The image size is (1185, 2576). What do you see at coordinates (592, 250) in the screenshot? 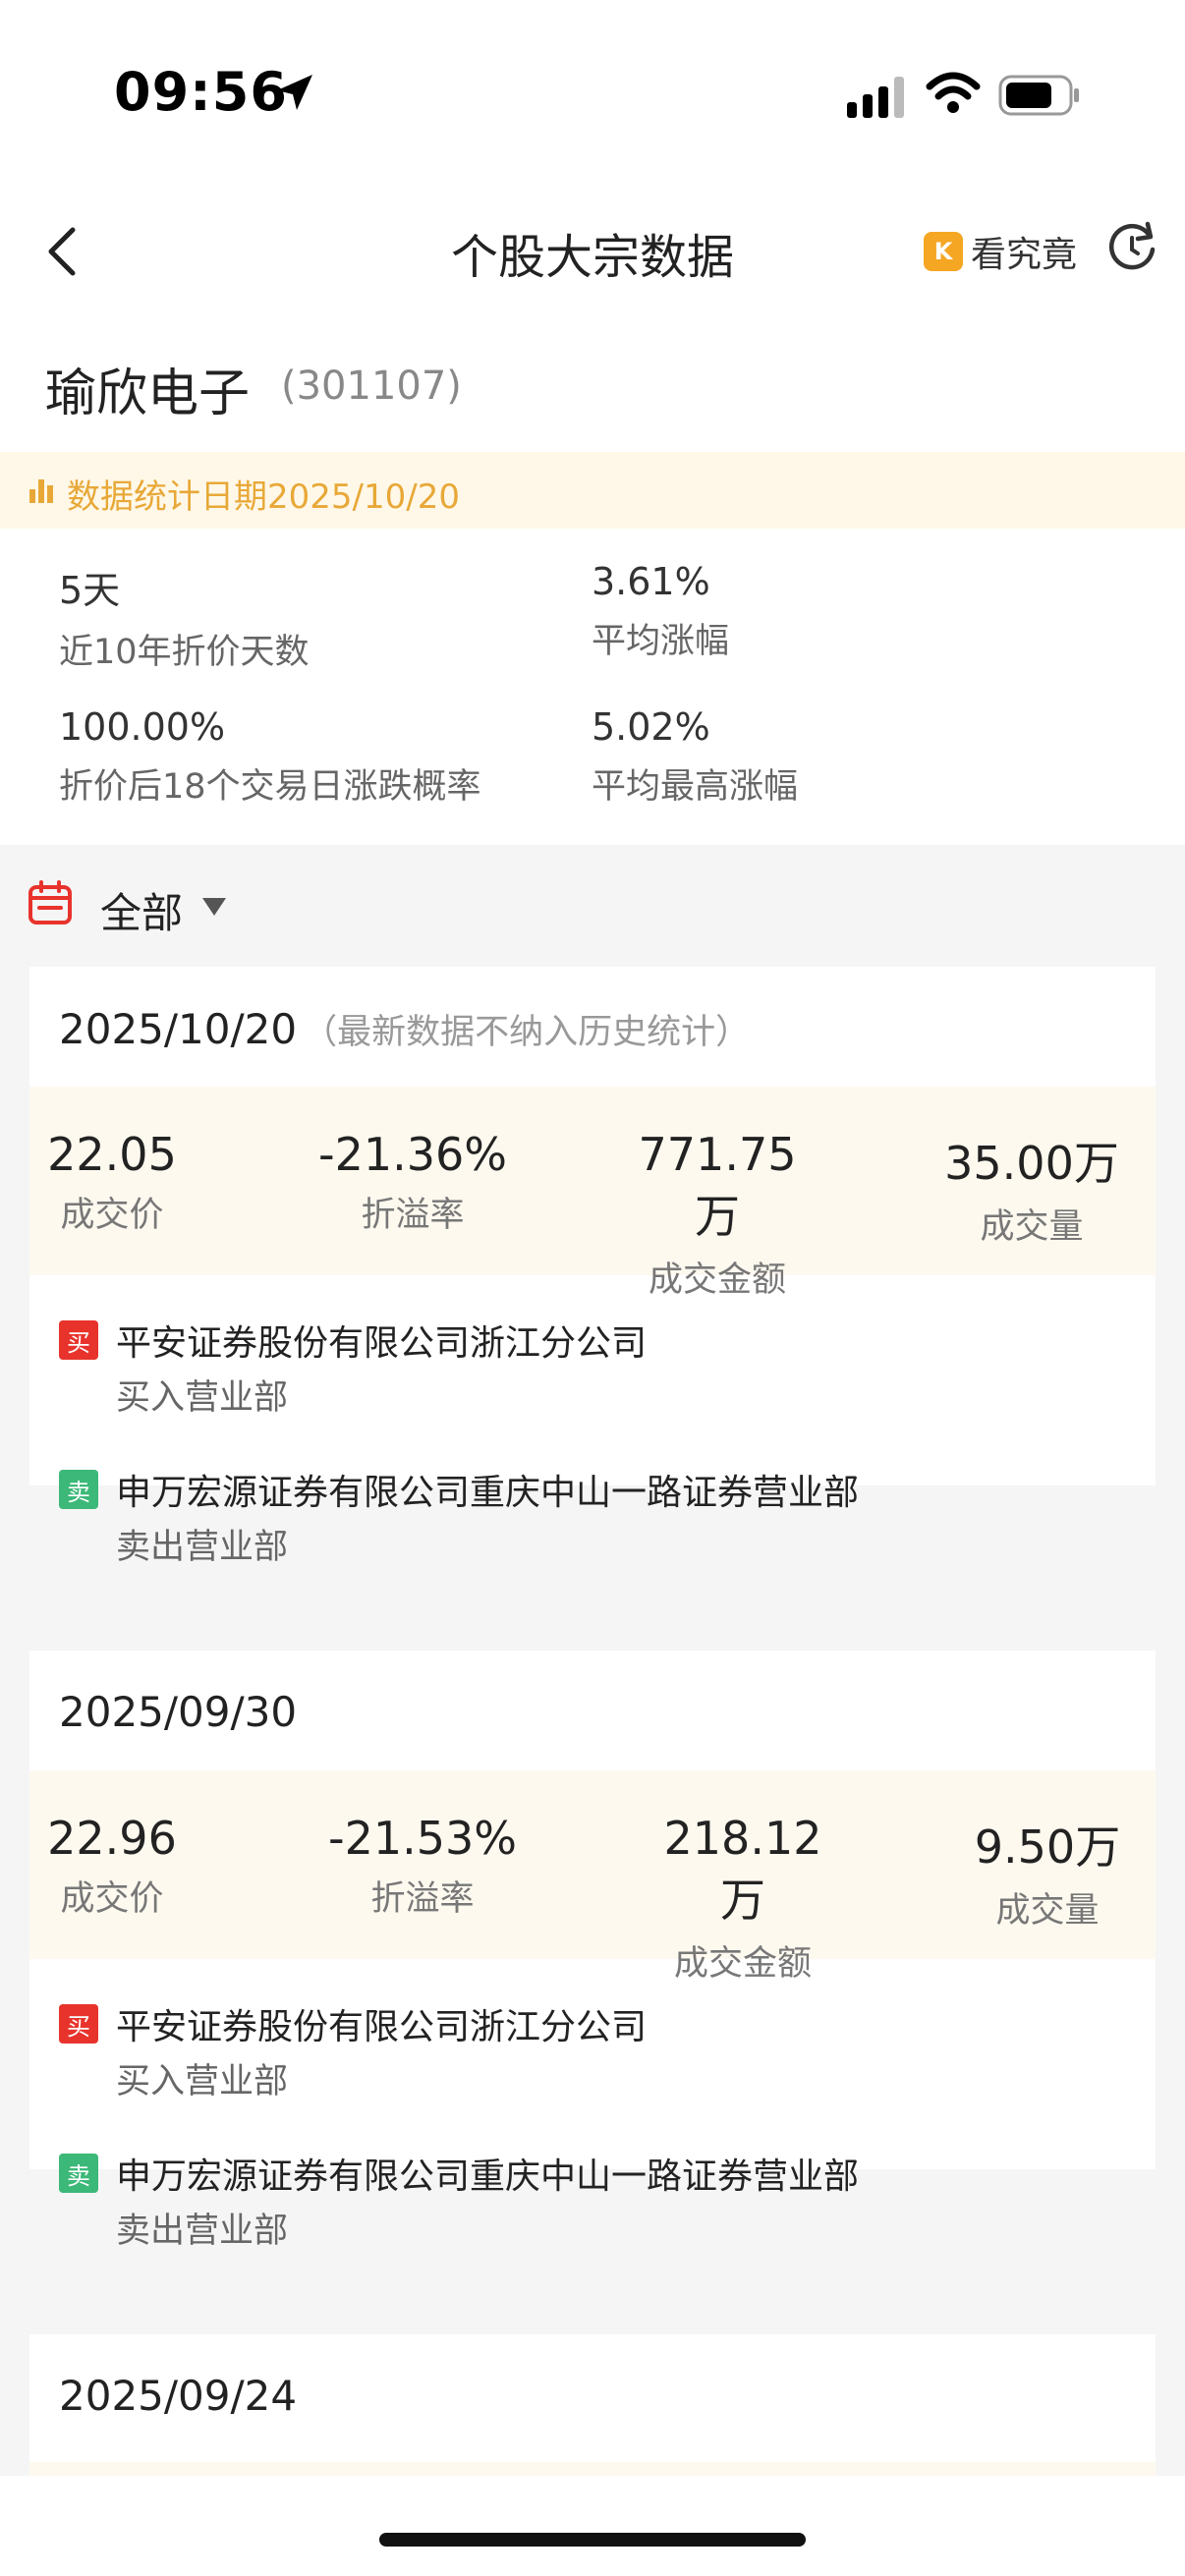
I see `nav-bar: 个股大宗数据 K 看究竟` at bounding box center [592, 250].